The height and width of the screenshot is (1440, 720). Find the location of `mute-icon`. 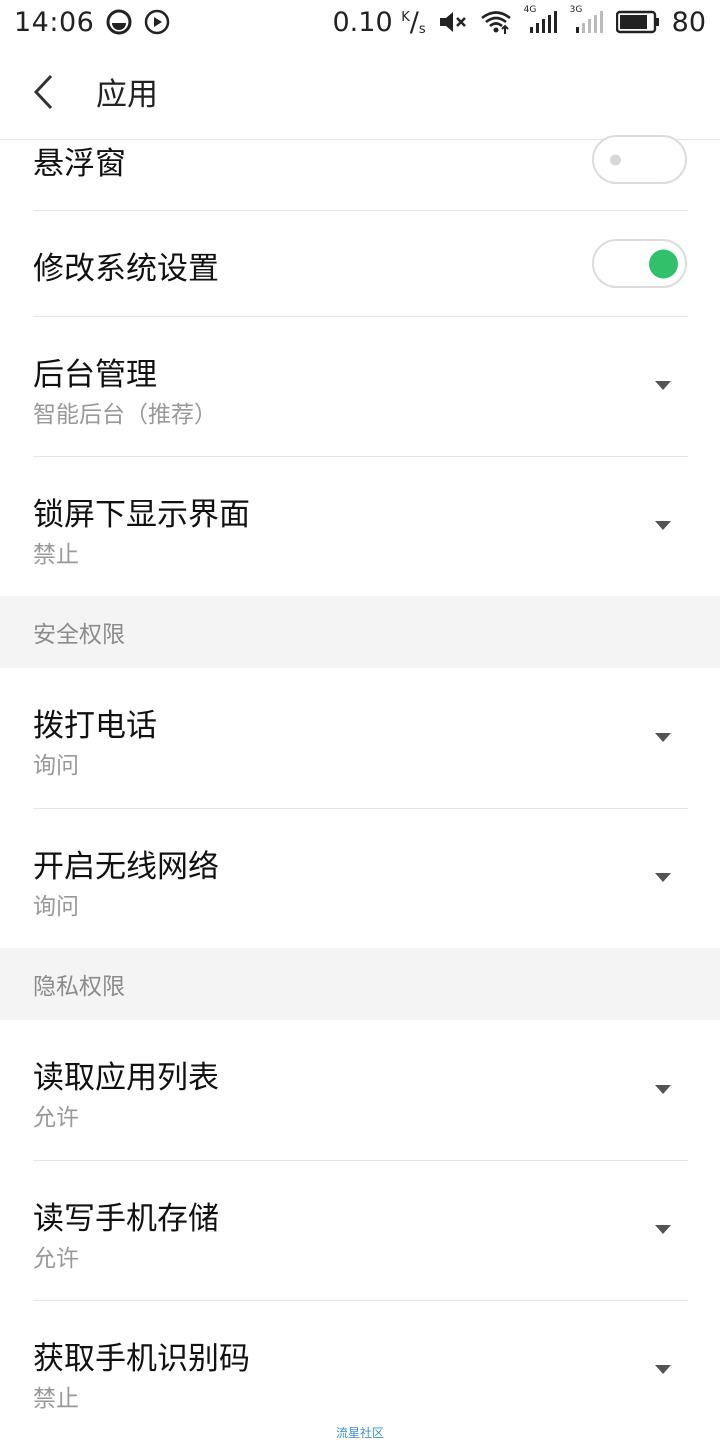

mute-icon is located at coordinates (453, 22).